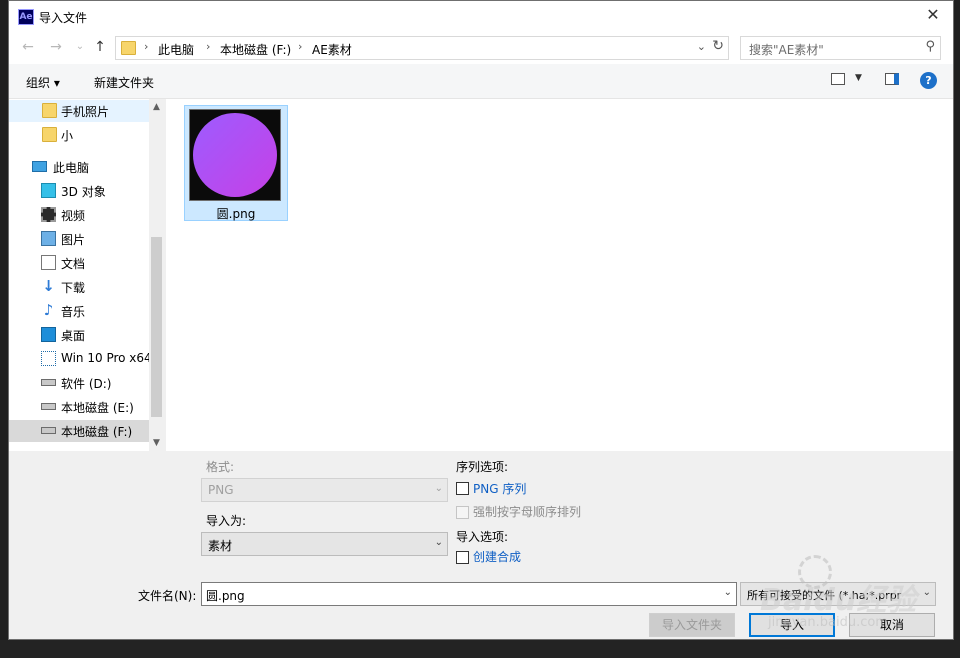  I want to click on import-as-value: 素材, so click(220, 546).